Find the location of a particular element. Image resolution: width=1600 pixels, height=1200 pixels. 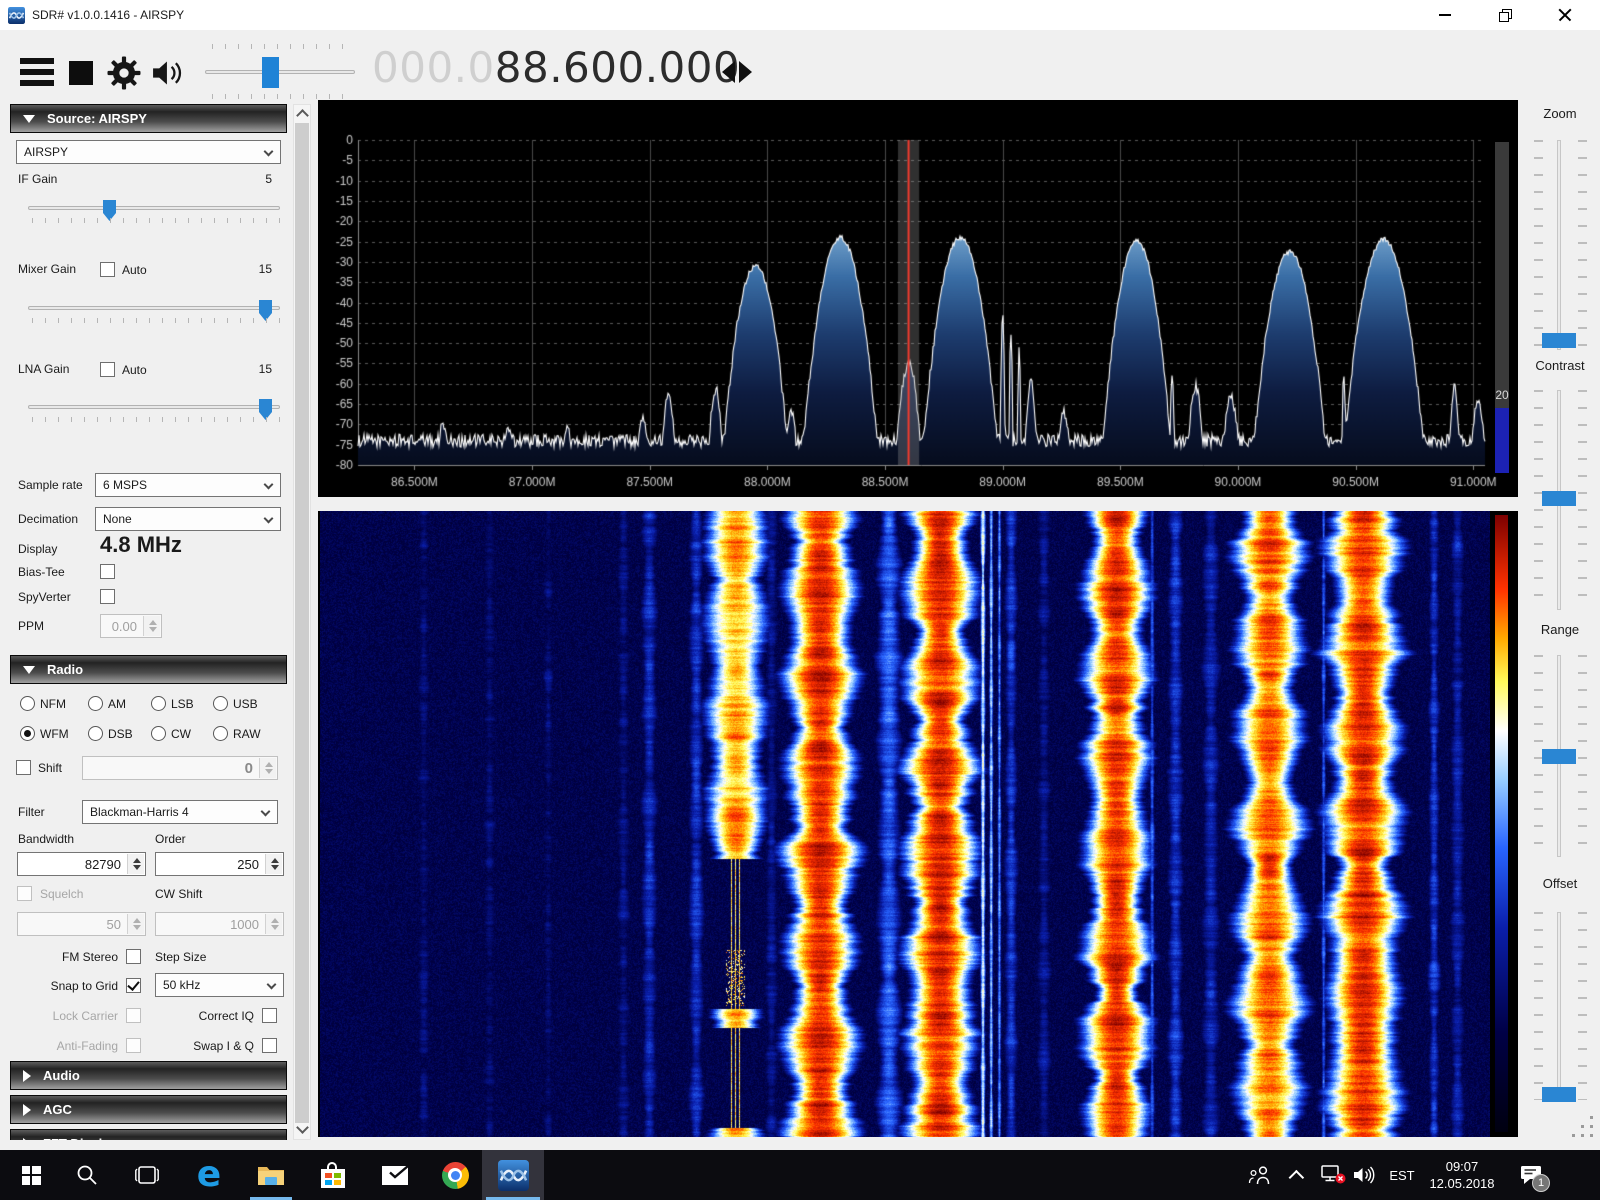

contrast-slider-thumb is located at coordinates (1559, 498).